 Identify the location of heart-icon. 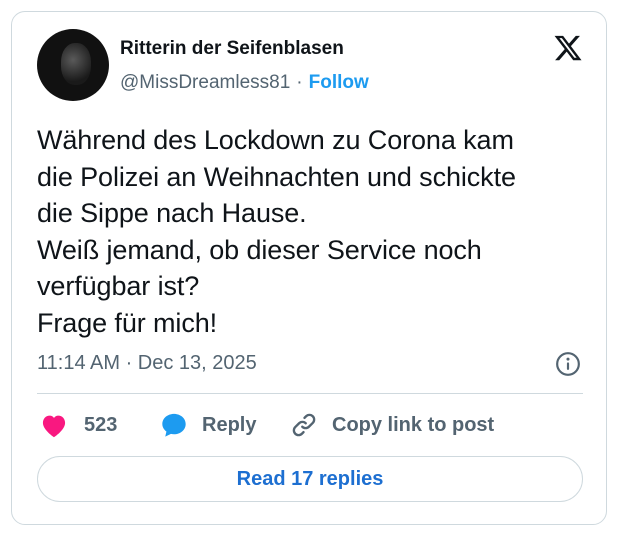
(54, 426).